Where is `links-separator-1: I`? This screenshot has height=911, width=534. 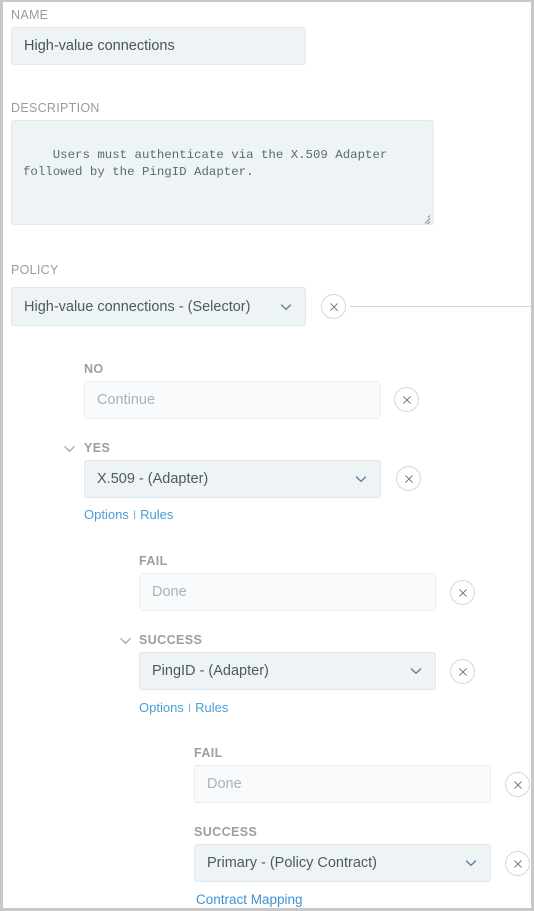 links-separator-1: I is located at coordinates (134, 515).